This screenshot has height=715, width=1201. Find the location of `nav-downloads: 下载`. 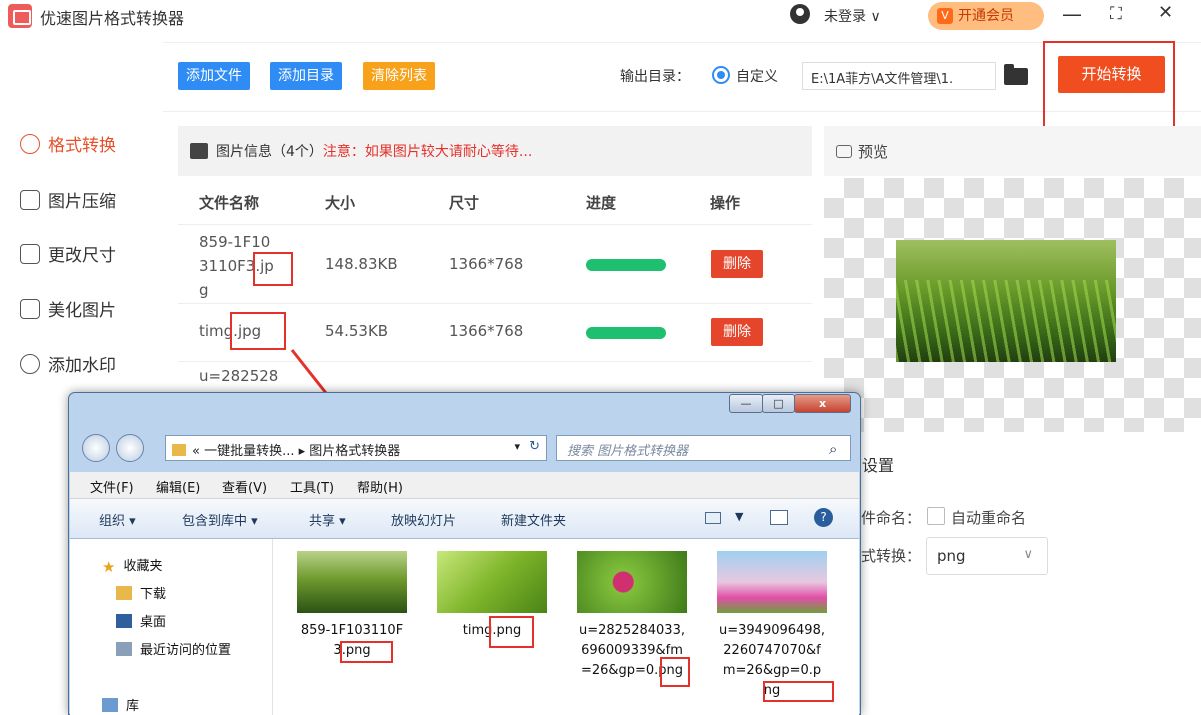

nav-downloads: 下载 is located at coordinates (141, 592).